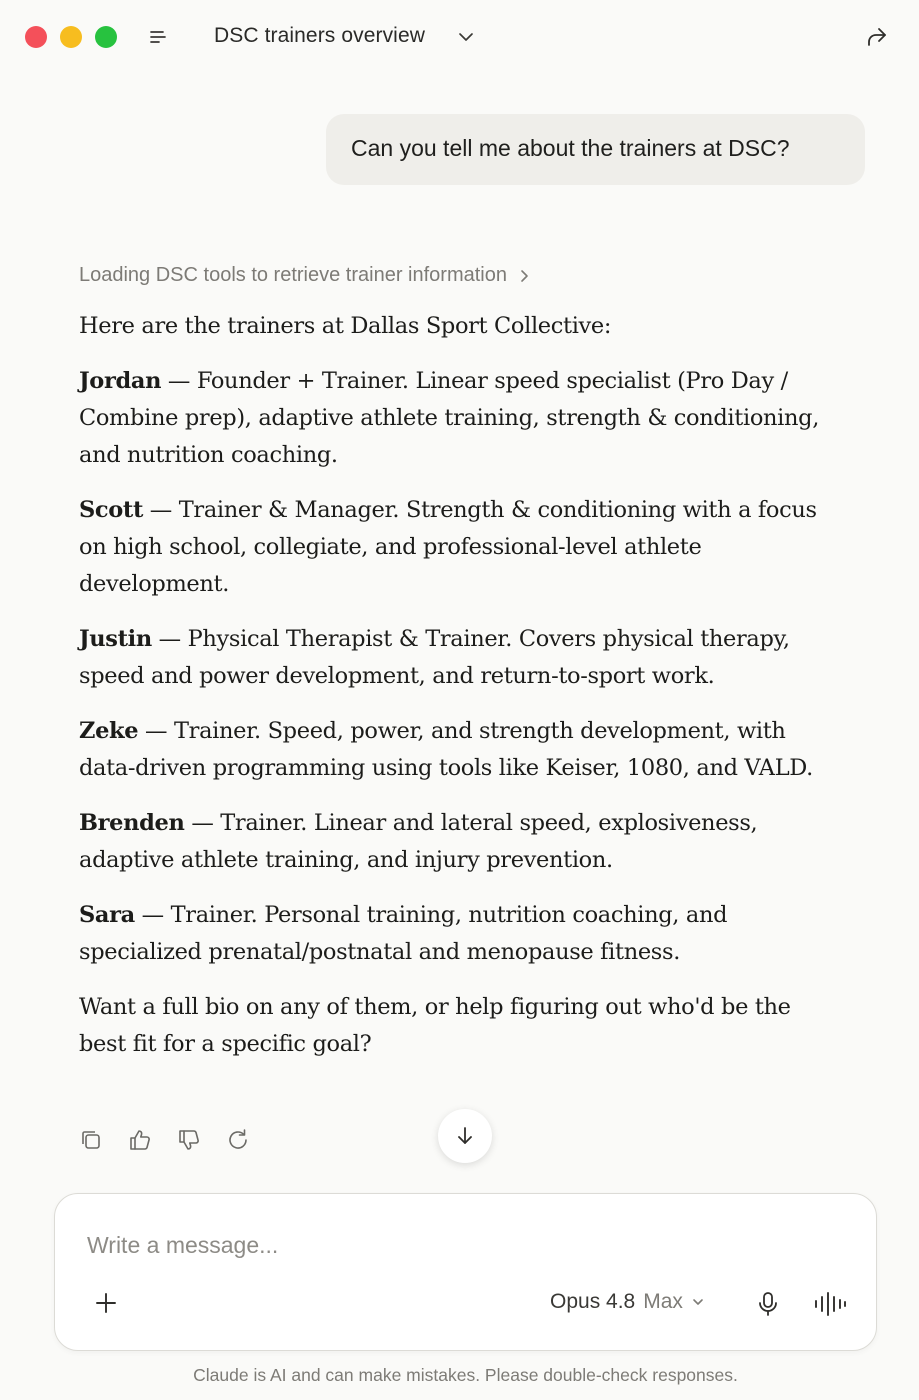 The image size is (919, 1400). Describe the element at coordinates (111, 510) in the screenshot. I see `trainer-name: Scott` at that location.